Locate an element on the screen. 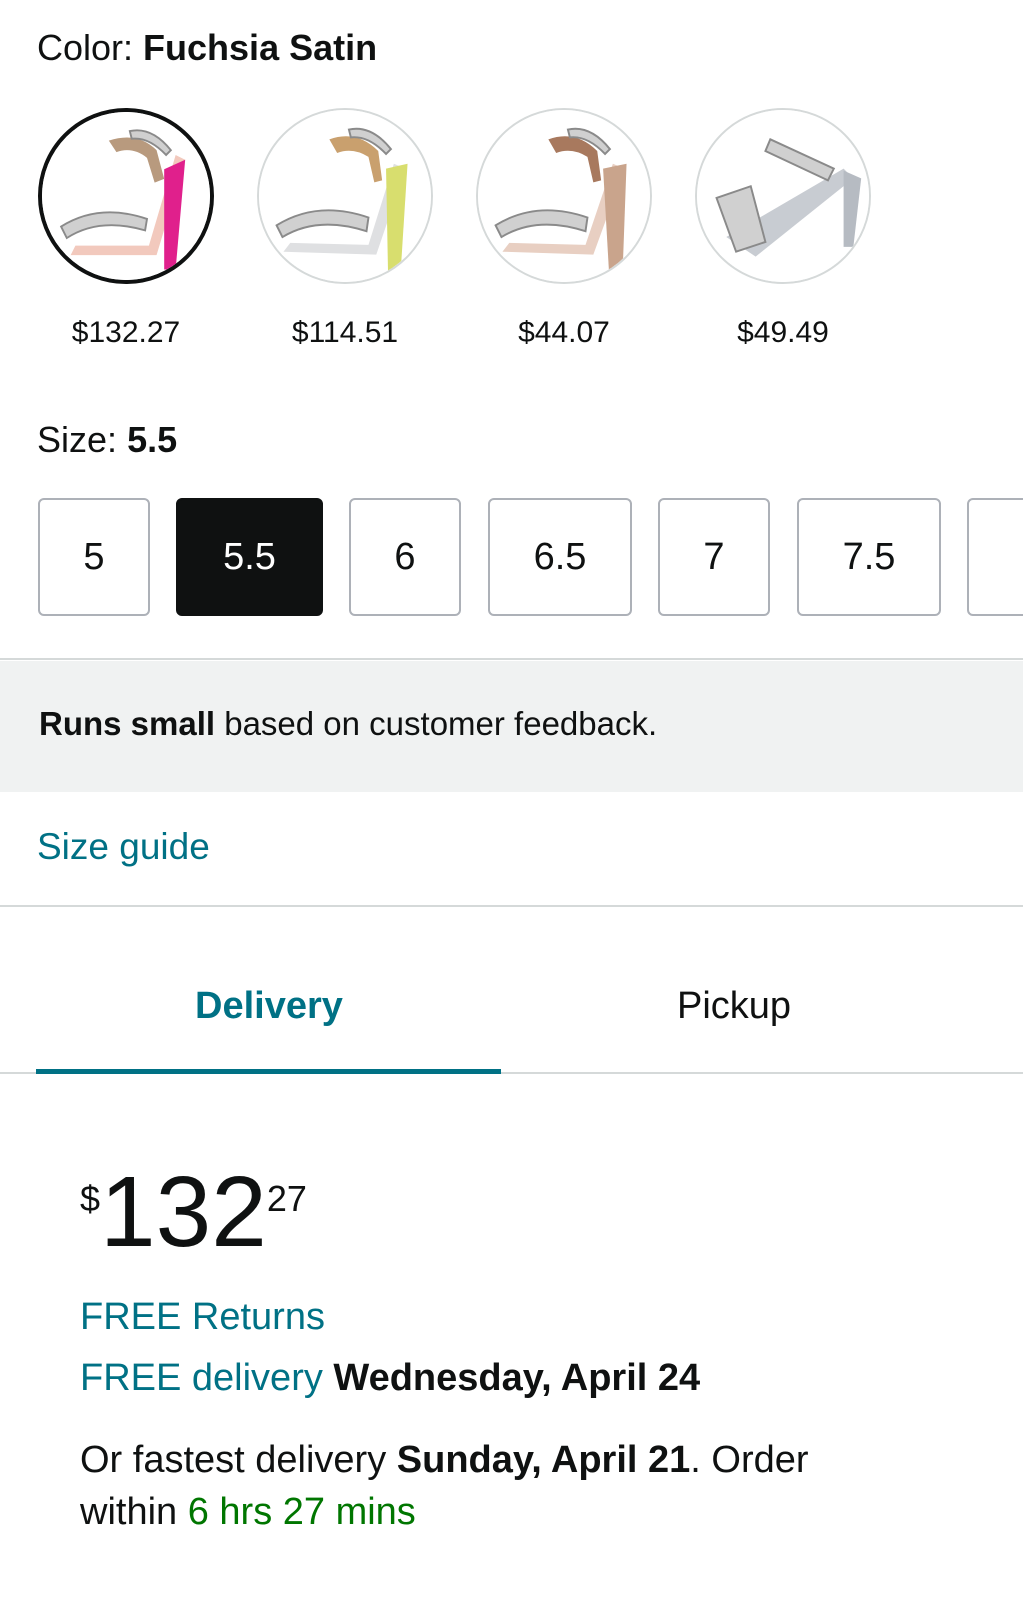 The width and height of the screenshot is (1023, 1600). price-whole: 132 is located at coordinates (183, 1212).